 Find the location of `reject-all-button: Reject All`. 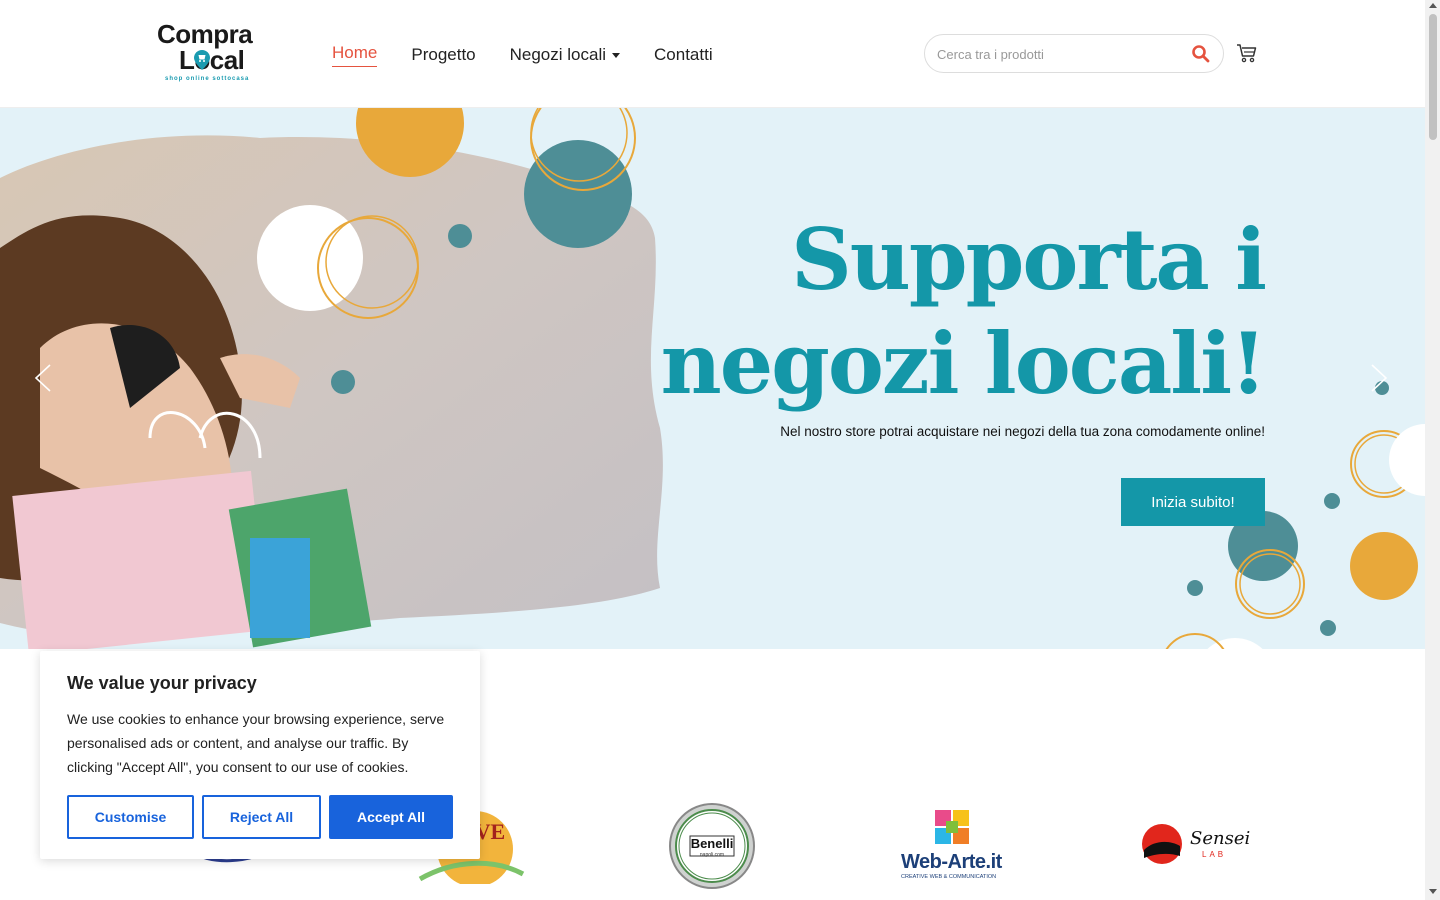

reject-all-button: Reject All is located at coordinates (261, 817).